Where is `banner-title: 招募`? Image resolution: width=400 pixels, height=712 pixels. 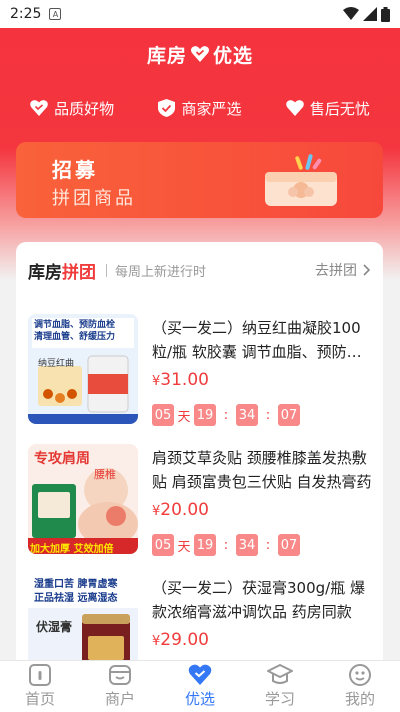 banner-title: 招募 is located at coordinates (75, 170).